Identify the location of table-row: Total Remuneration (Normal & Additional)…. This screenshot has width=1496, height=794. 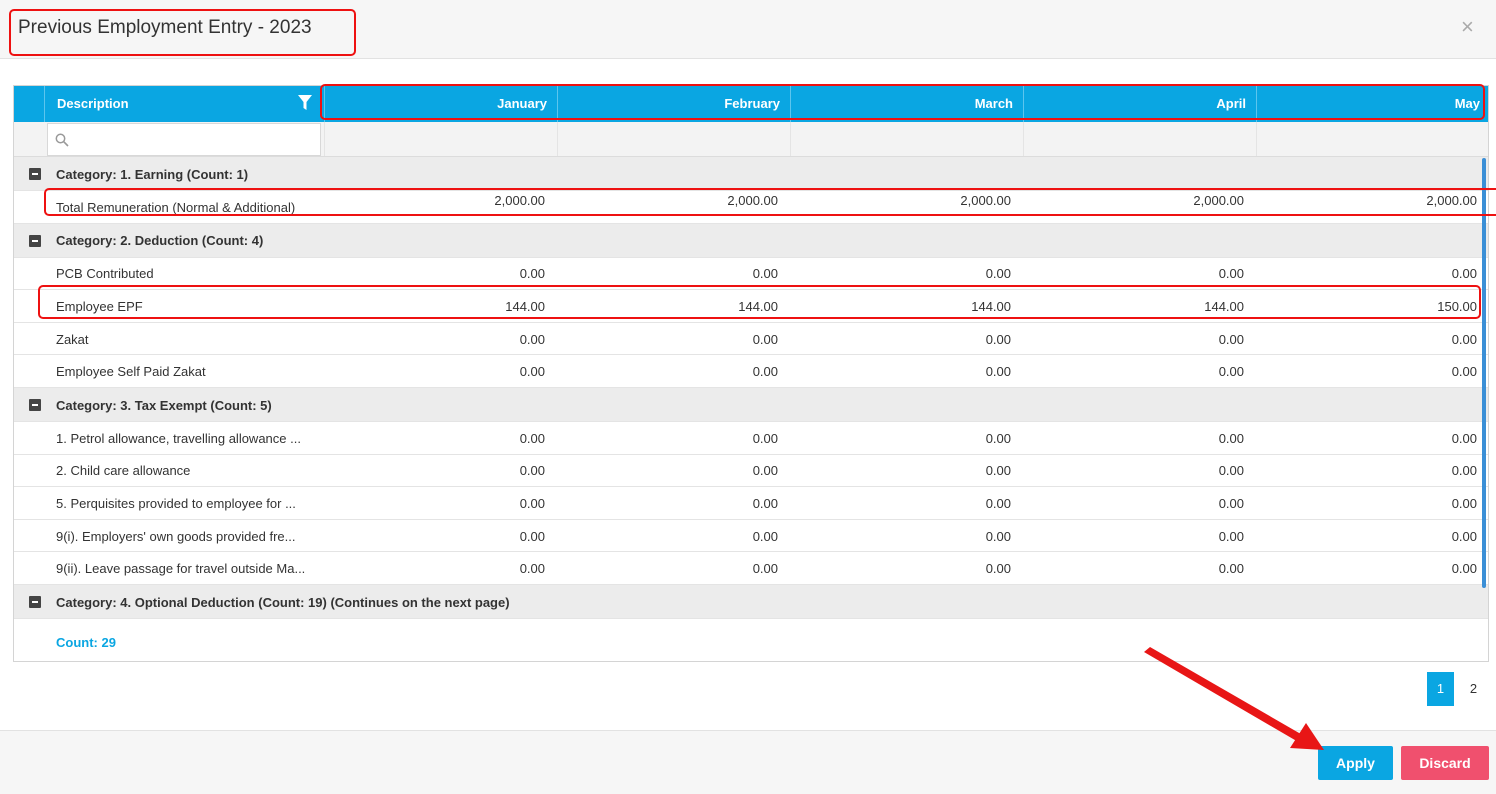
(751, 207).